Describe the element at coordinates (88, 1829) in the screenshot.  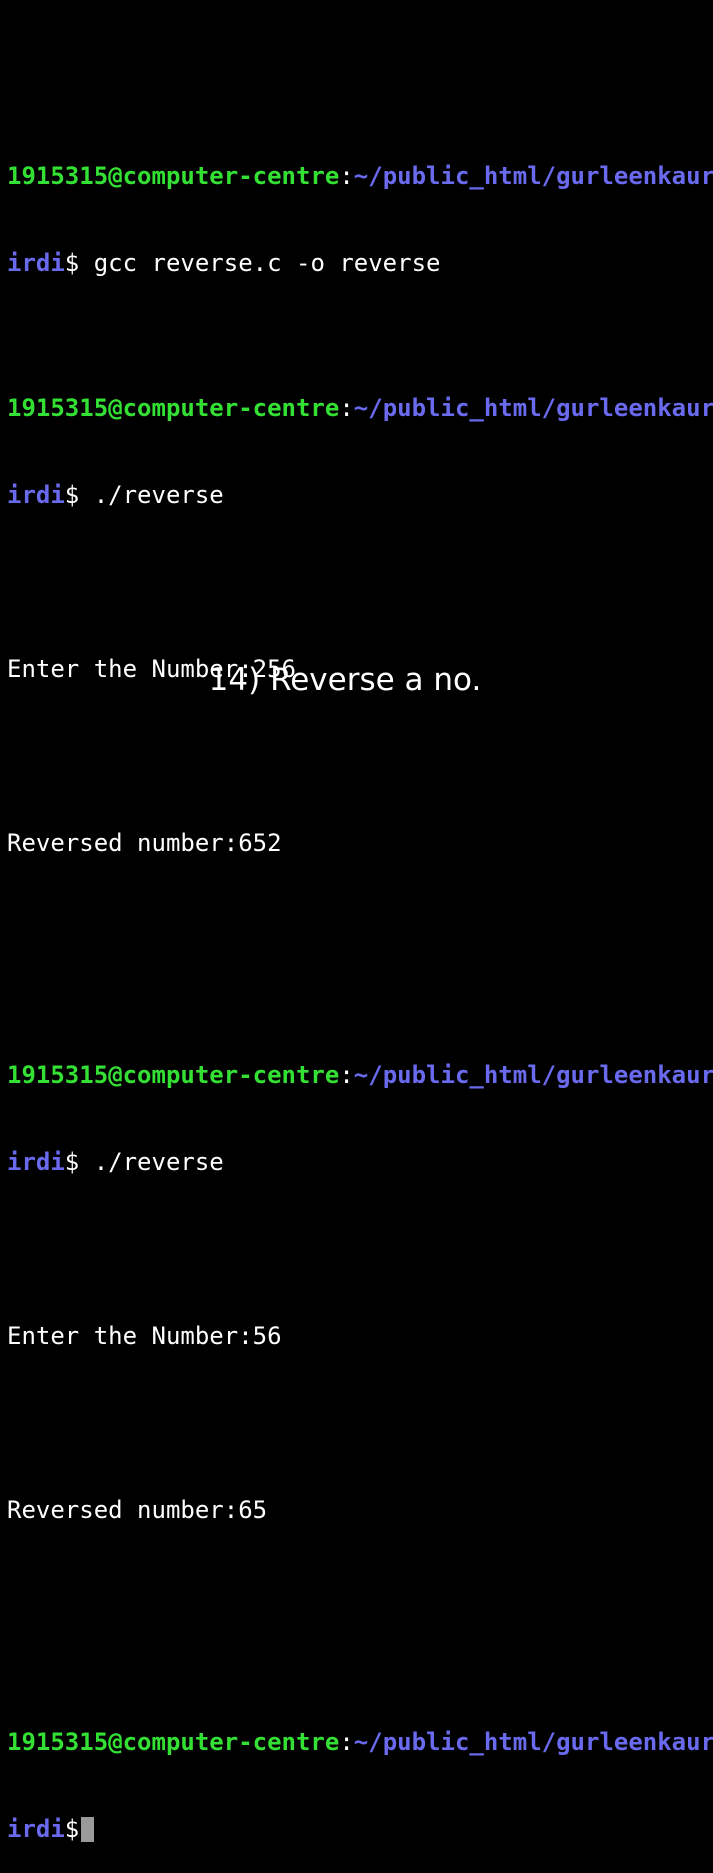
I see `cursor-block` at that location.